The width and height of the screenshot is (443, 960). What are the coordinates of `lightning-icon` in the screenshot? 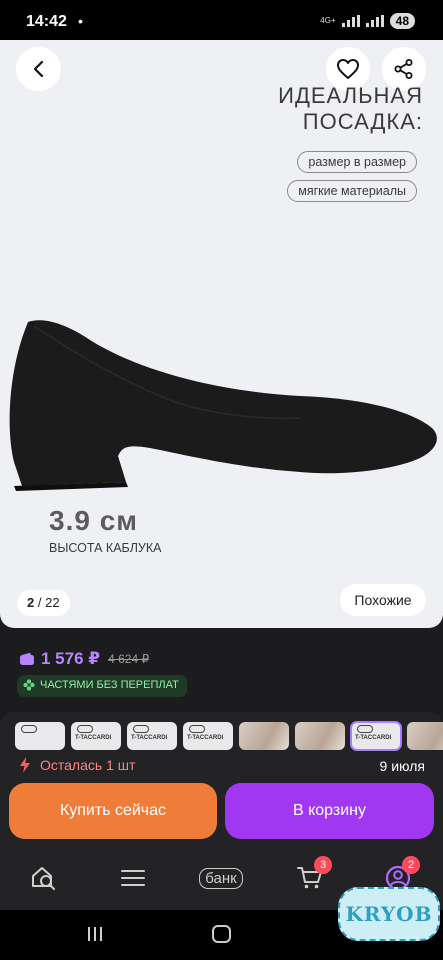 It's located at (25, 765).